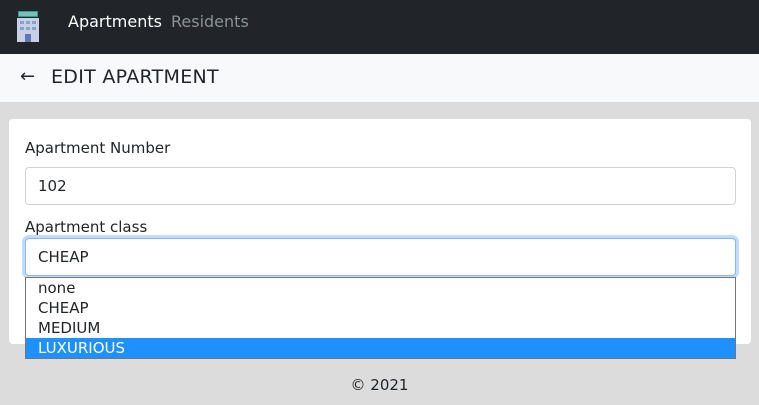 This screenshot has width=759, height=405. What do you see at coordinates (380, 257) in the screenshot?
I see `apartment-class-select: CHEAP` at bounding box center [380, 257].